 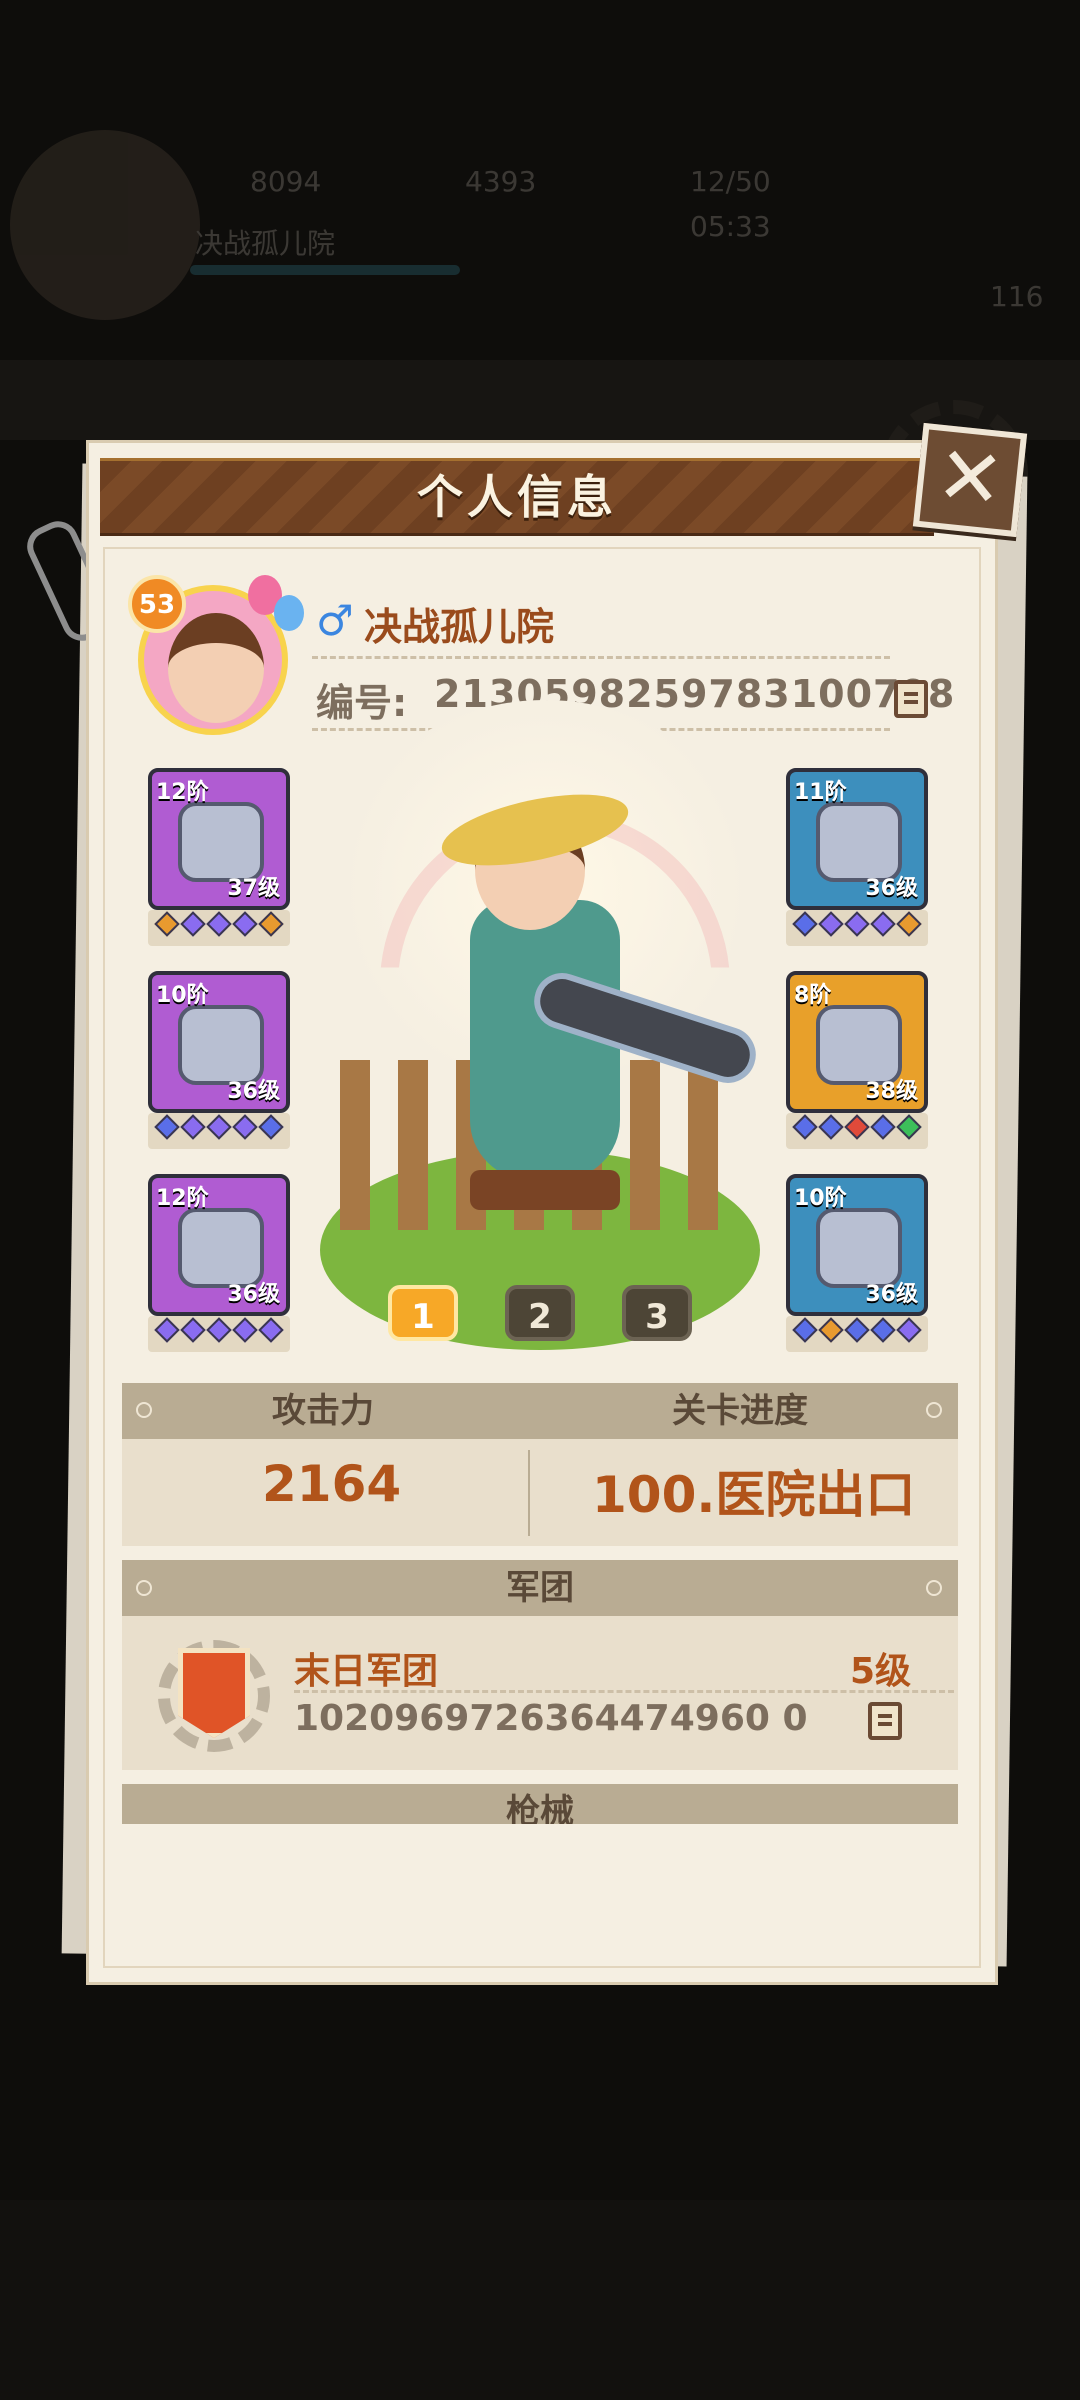 I want to click on dialog-title: 个人信息, so click(x=517, y=497).